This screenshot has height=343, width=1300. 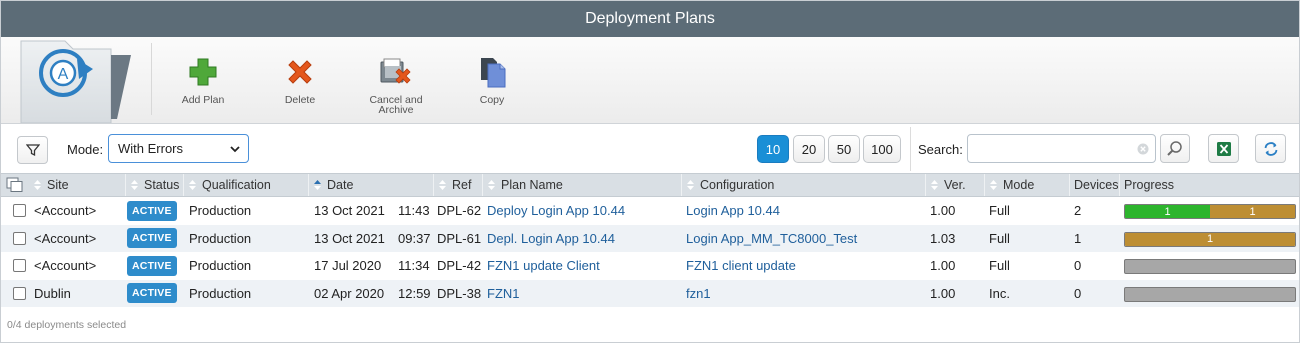 What do you see at coordinates (349, 293) in the screenshot?
I see `cell-date: 02 Apr 2020` at bounding box center [349, 293].